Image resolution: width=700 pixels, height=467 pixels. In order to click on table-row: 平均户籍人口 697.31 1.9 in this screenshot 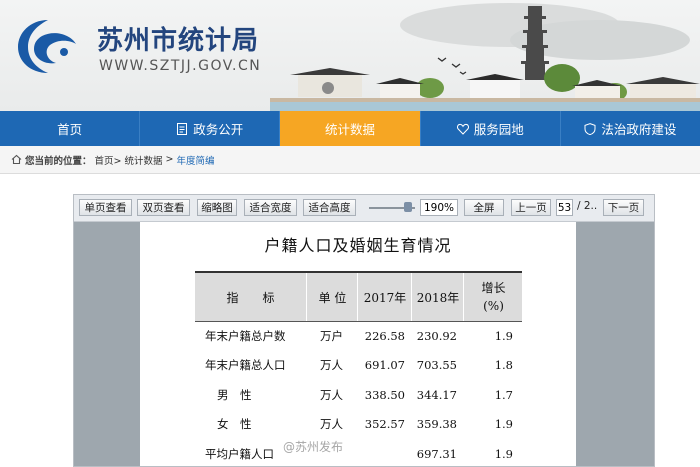, I will do `click(358, 452)`.